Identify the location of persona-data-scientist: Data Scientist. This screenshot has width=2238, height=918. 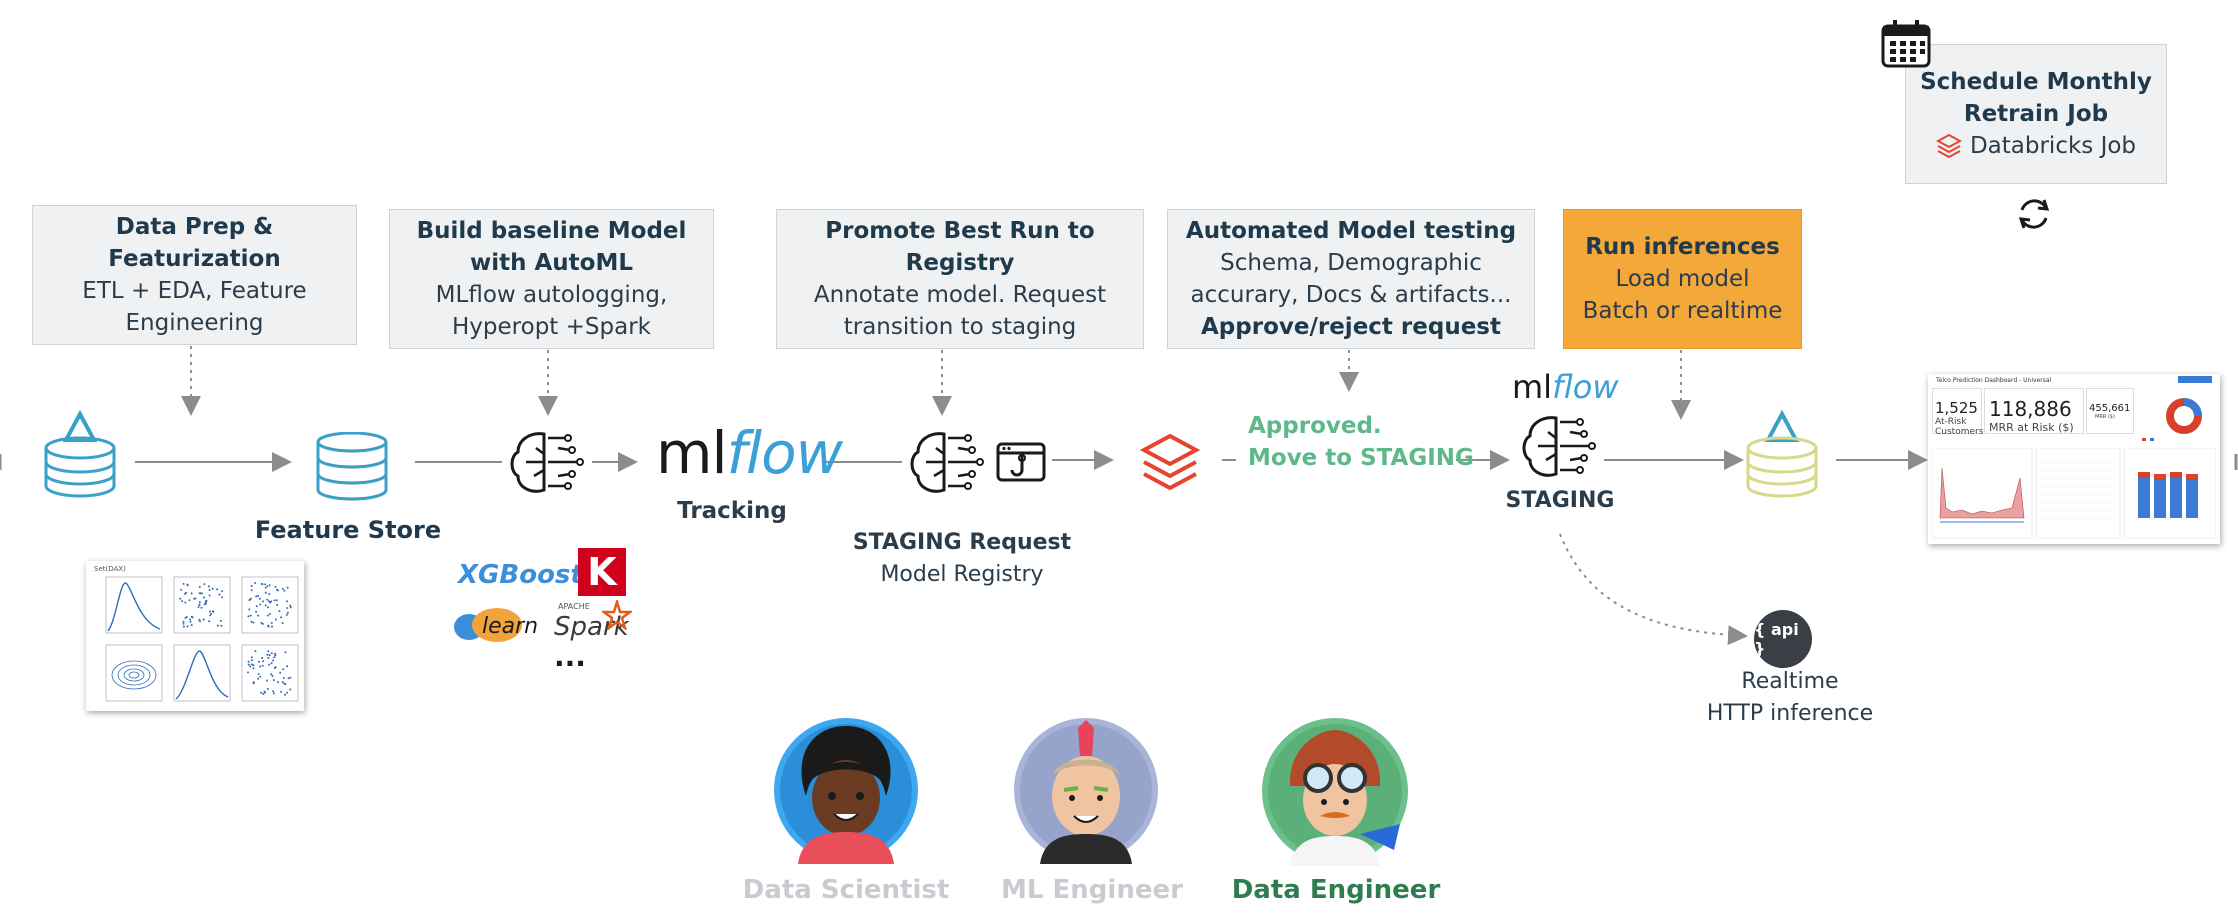
(846, 890).